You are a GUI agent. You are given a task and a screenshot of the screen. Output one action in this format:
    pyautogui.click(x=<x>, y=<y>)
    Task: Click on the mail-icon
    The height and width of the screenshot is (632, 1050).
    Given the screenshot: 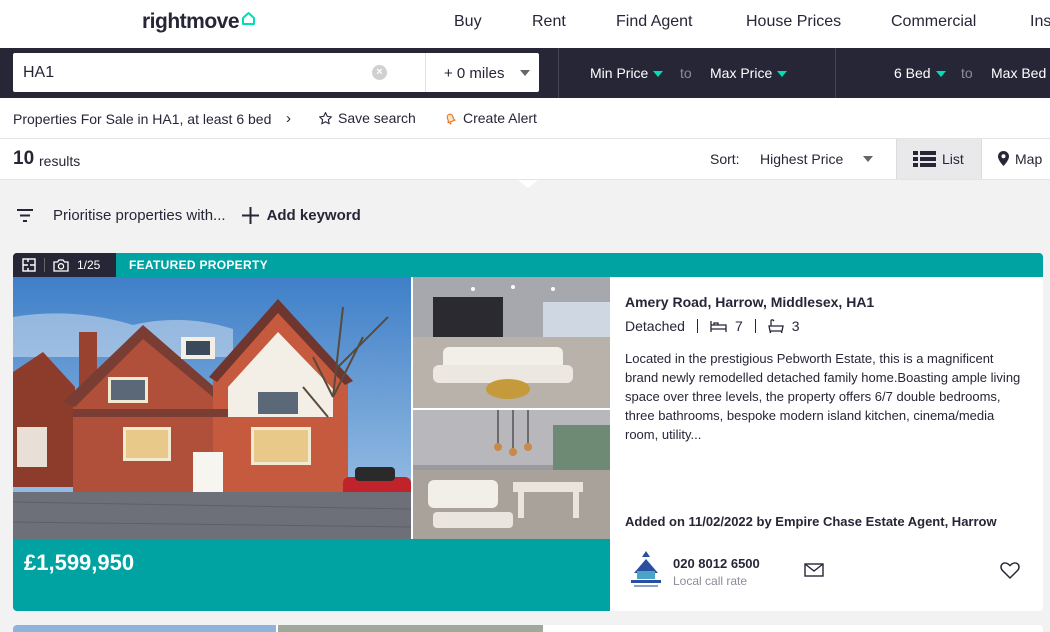 What is the action you would take?
    pyautogui.click(x=814, y=570)
    